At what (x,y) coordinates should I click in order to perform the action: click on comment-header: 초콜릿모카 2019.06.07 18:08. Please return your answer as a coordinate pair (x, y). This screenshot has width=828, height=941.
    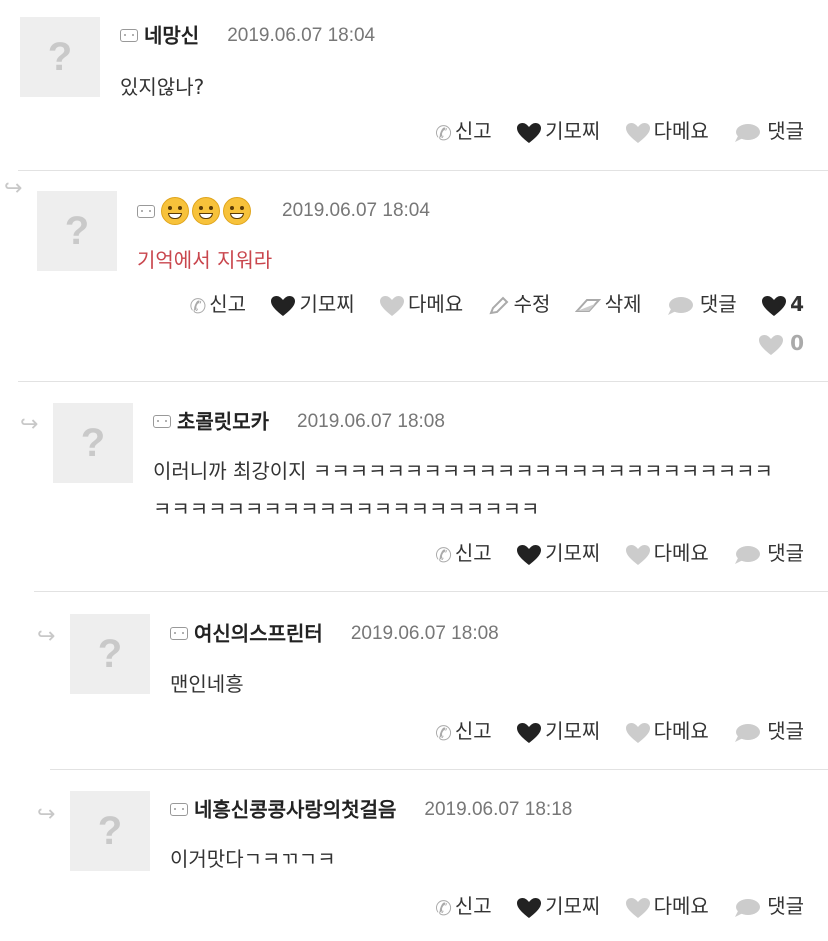
    Looking at the image, I should click on (299, 421).